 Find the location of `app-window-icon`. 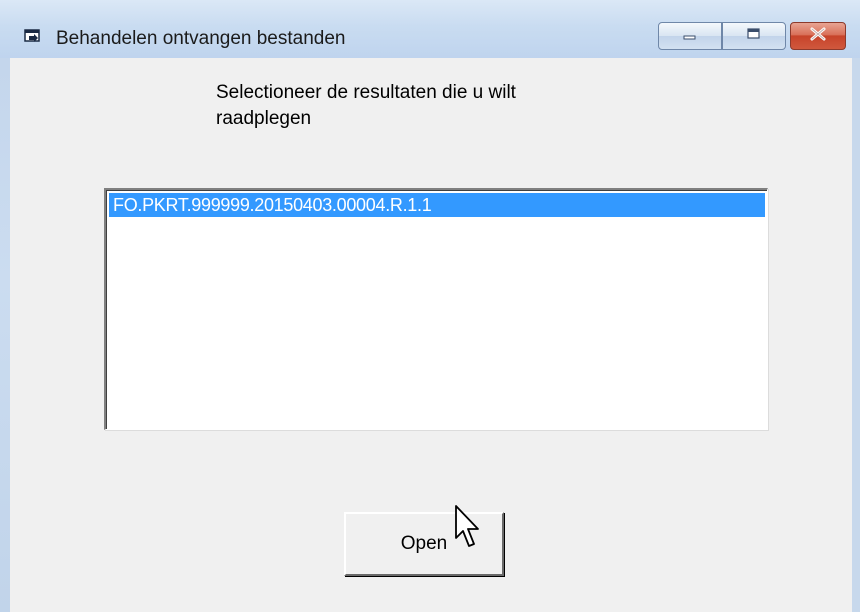

app-window-icon is located at coordinates (33, 37).